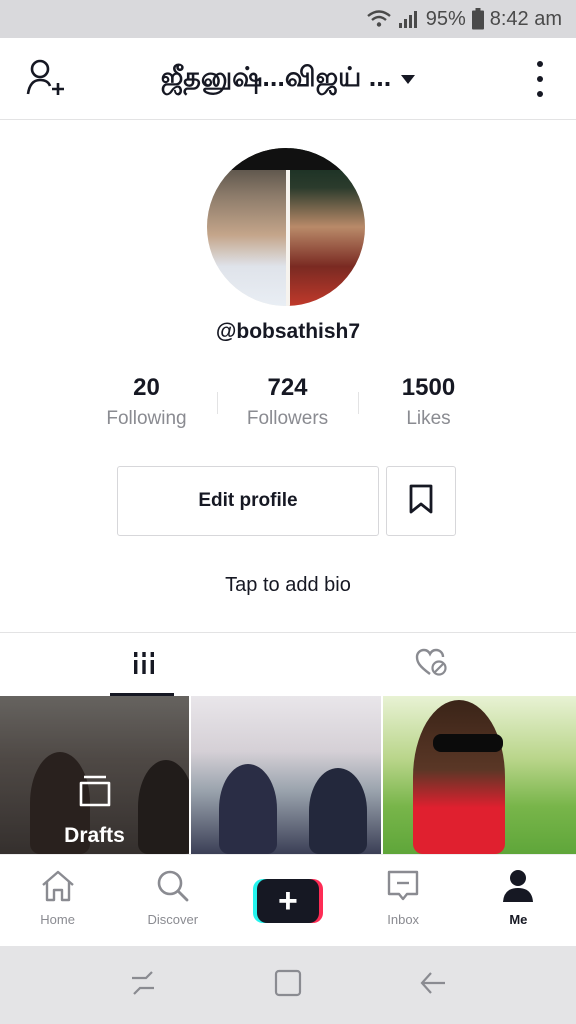 The image size is (576, 1024). I want to click on recent-apps-icon, so click(143, 985).